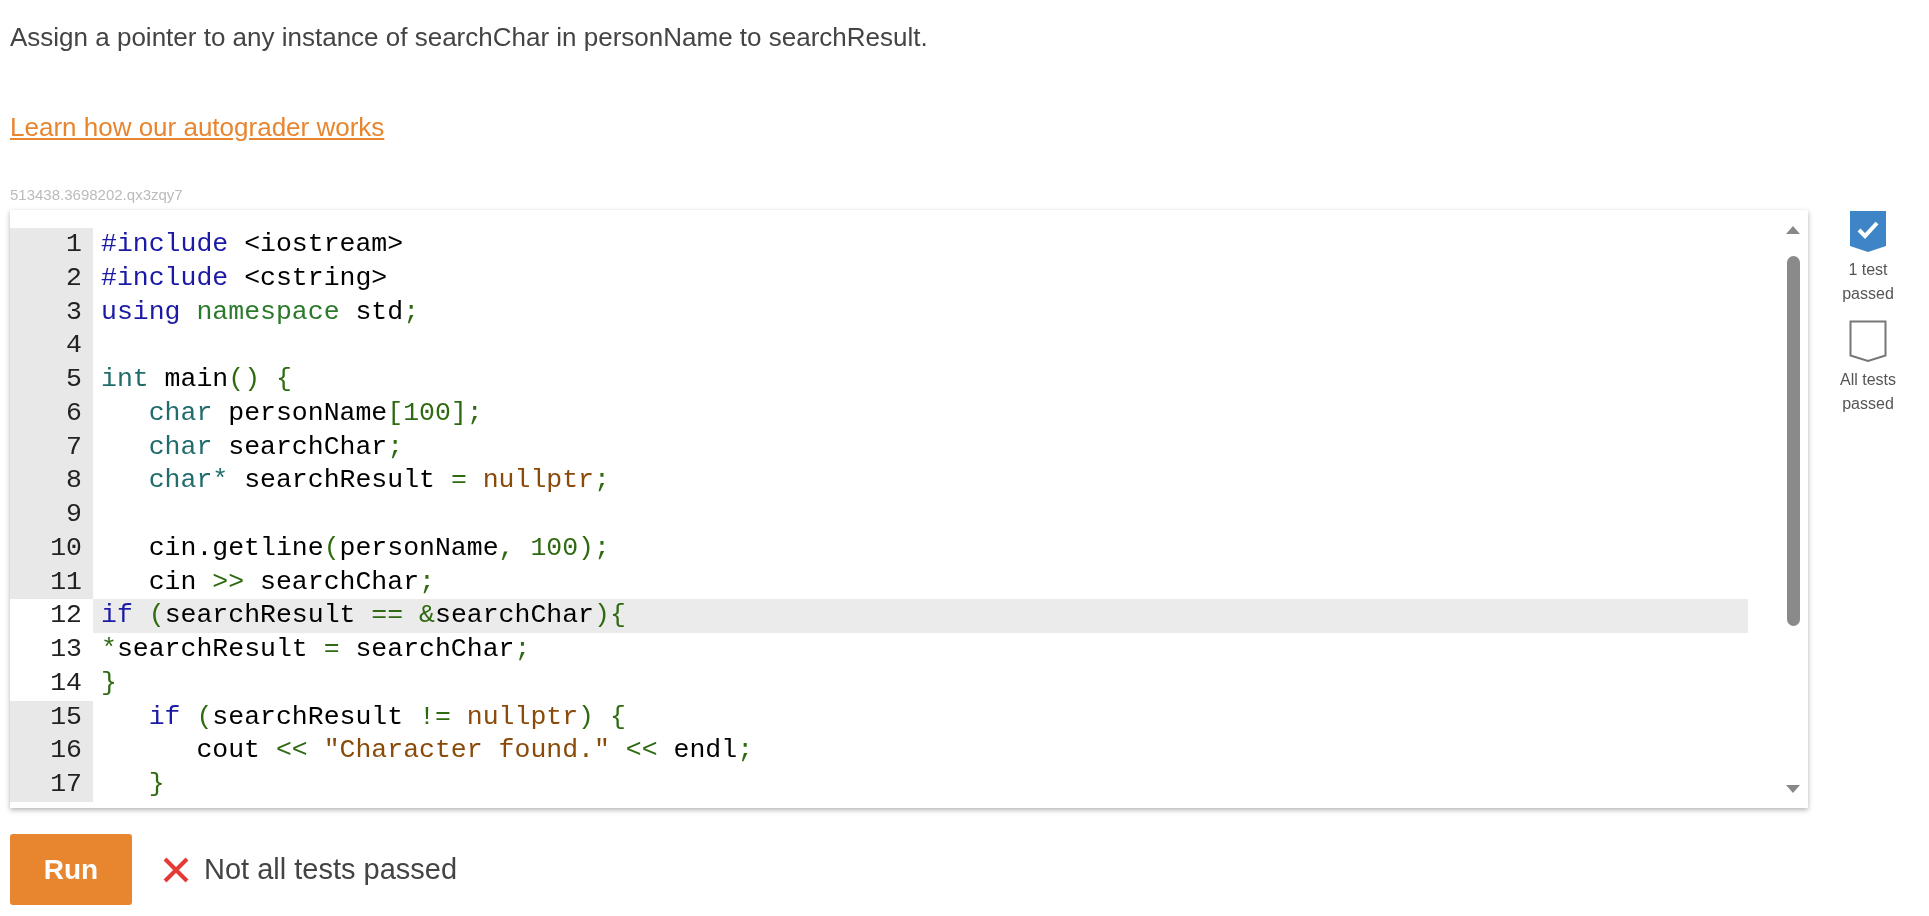 This screenshot has height=916, width=1929. What do you see at coordinates (51, 481) in the screenshot?
I see `line-number: 8` at bounding box center [51, 481].